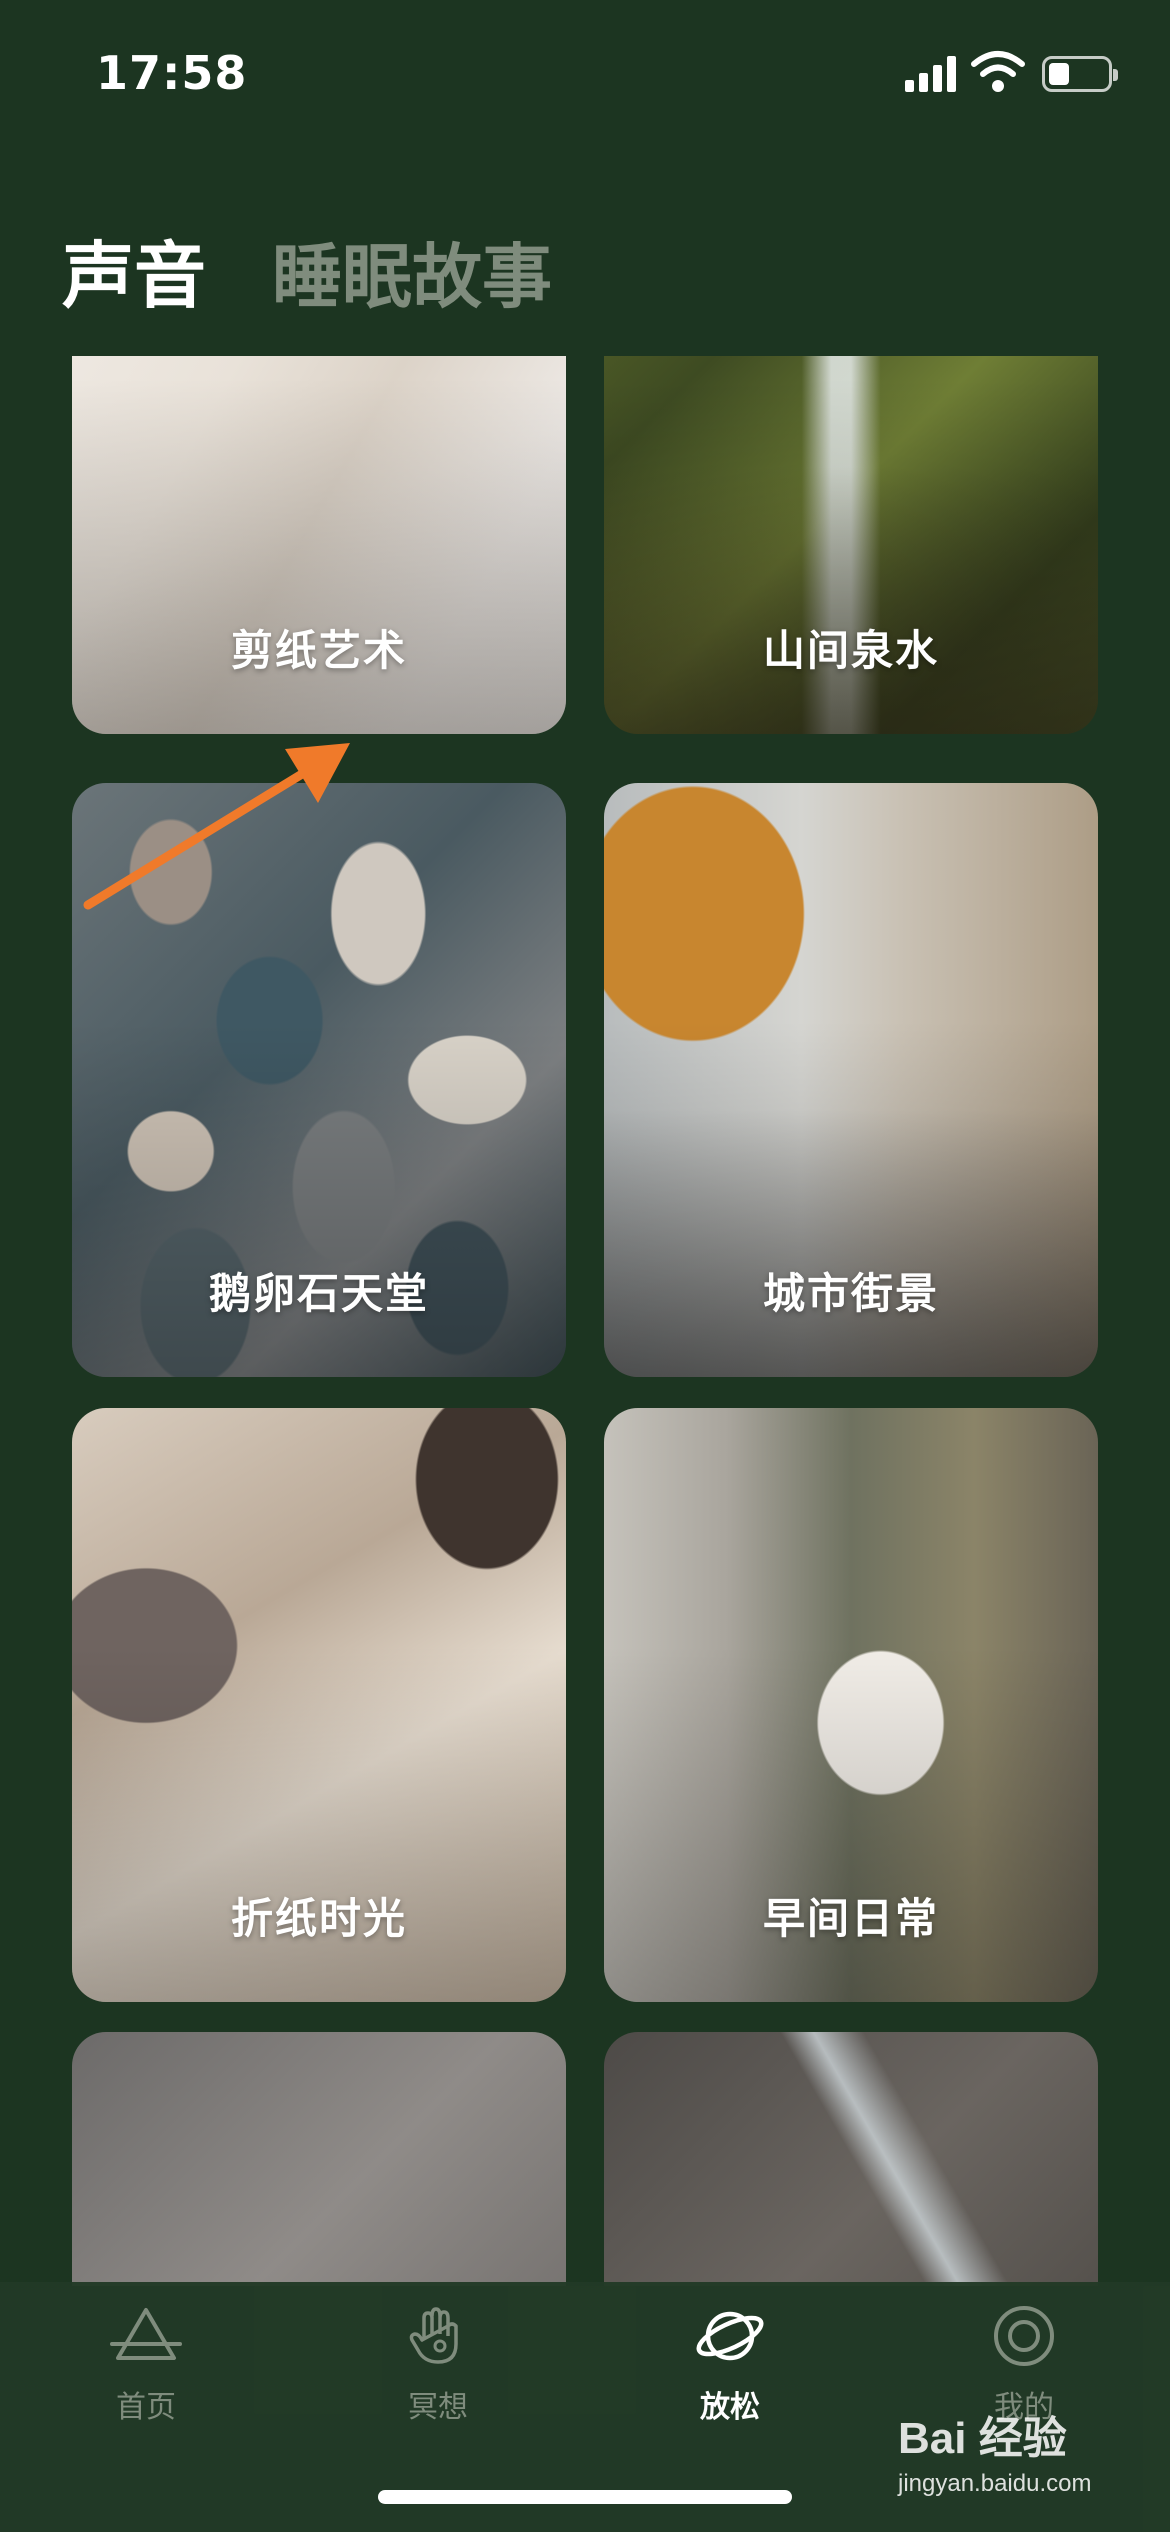 The height and width of the screenshot is (2532, 1170). What do you see at coordinates (995, 2483) in the screenshot?
I see `watermark-url: jingyan.baidu.com` at bounding box center [995, 2483].